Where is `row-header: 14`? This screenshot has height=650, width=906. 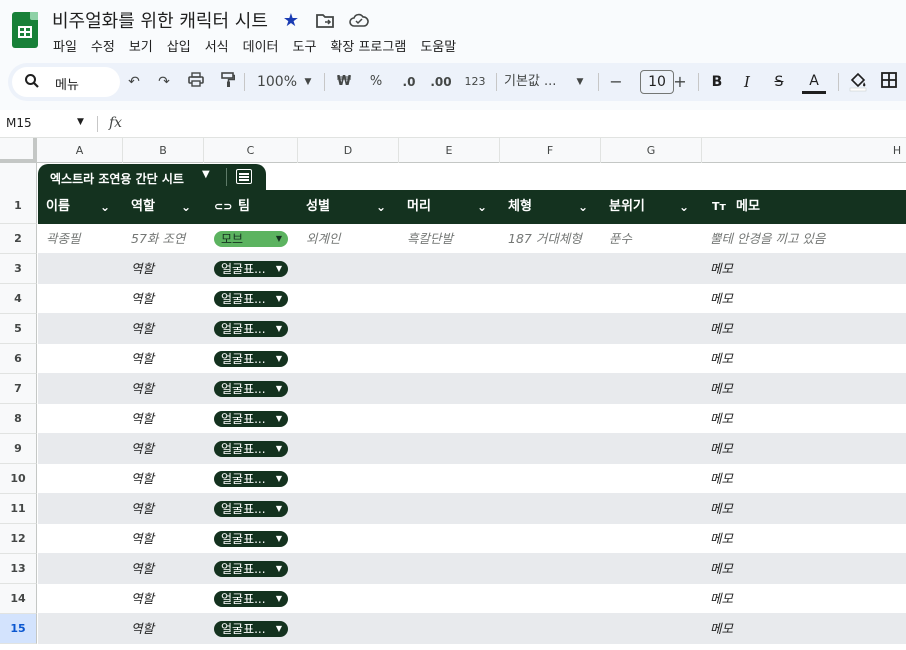 row-header: 14 is located at coordinates (18, 599).